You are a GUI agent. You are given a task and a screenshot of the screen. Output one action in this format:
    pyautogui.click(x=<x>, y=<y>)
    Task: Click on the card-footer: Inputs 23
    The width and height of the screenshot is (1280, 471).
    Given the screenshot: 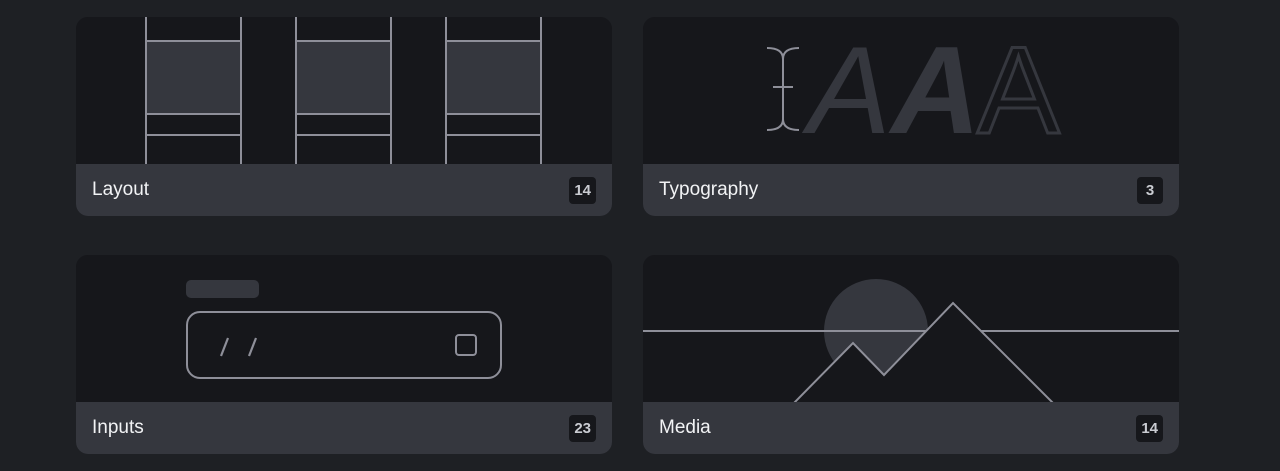 What is the action you would take?
    pyautogui.click(x=344, y=428)
    